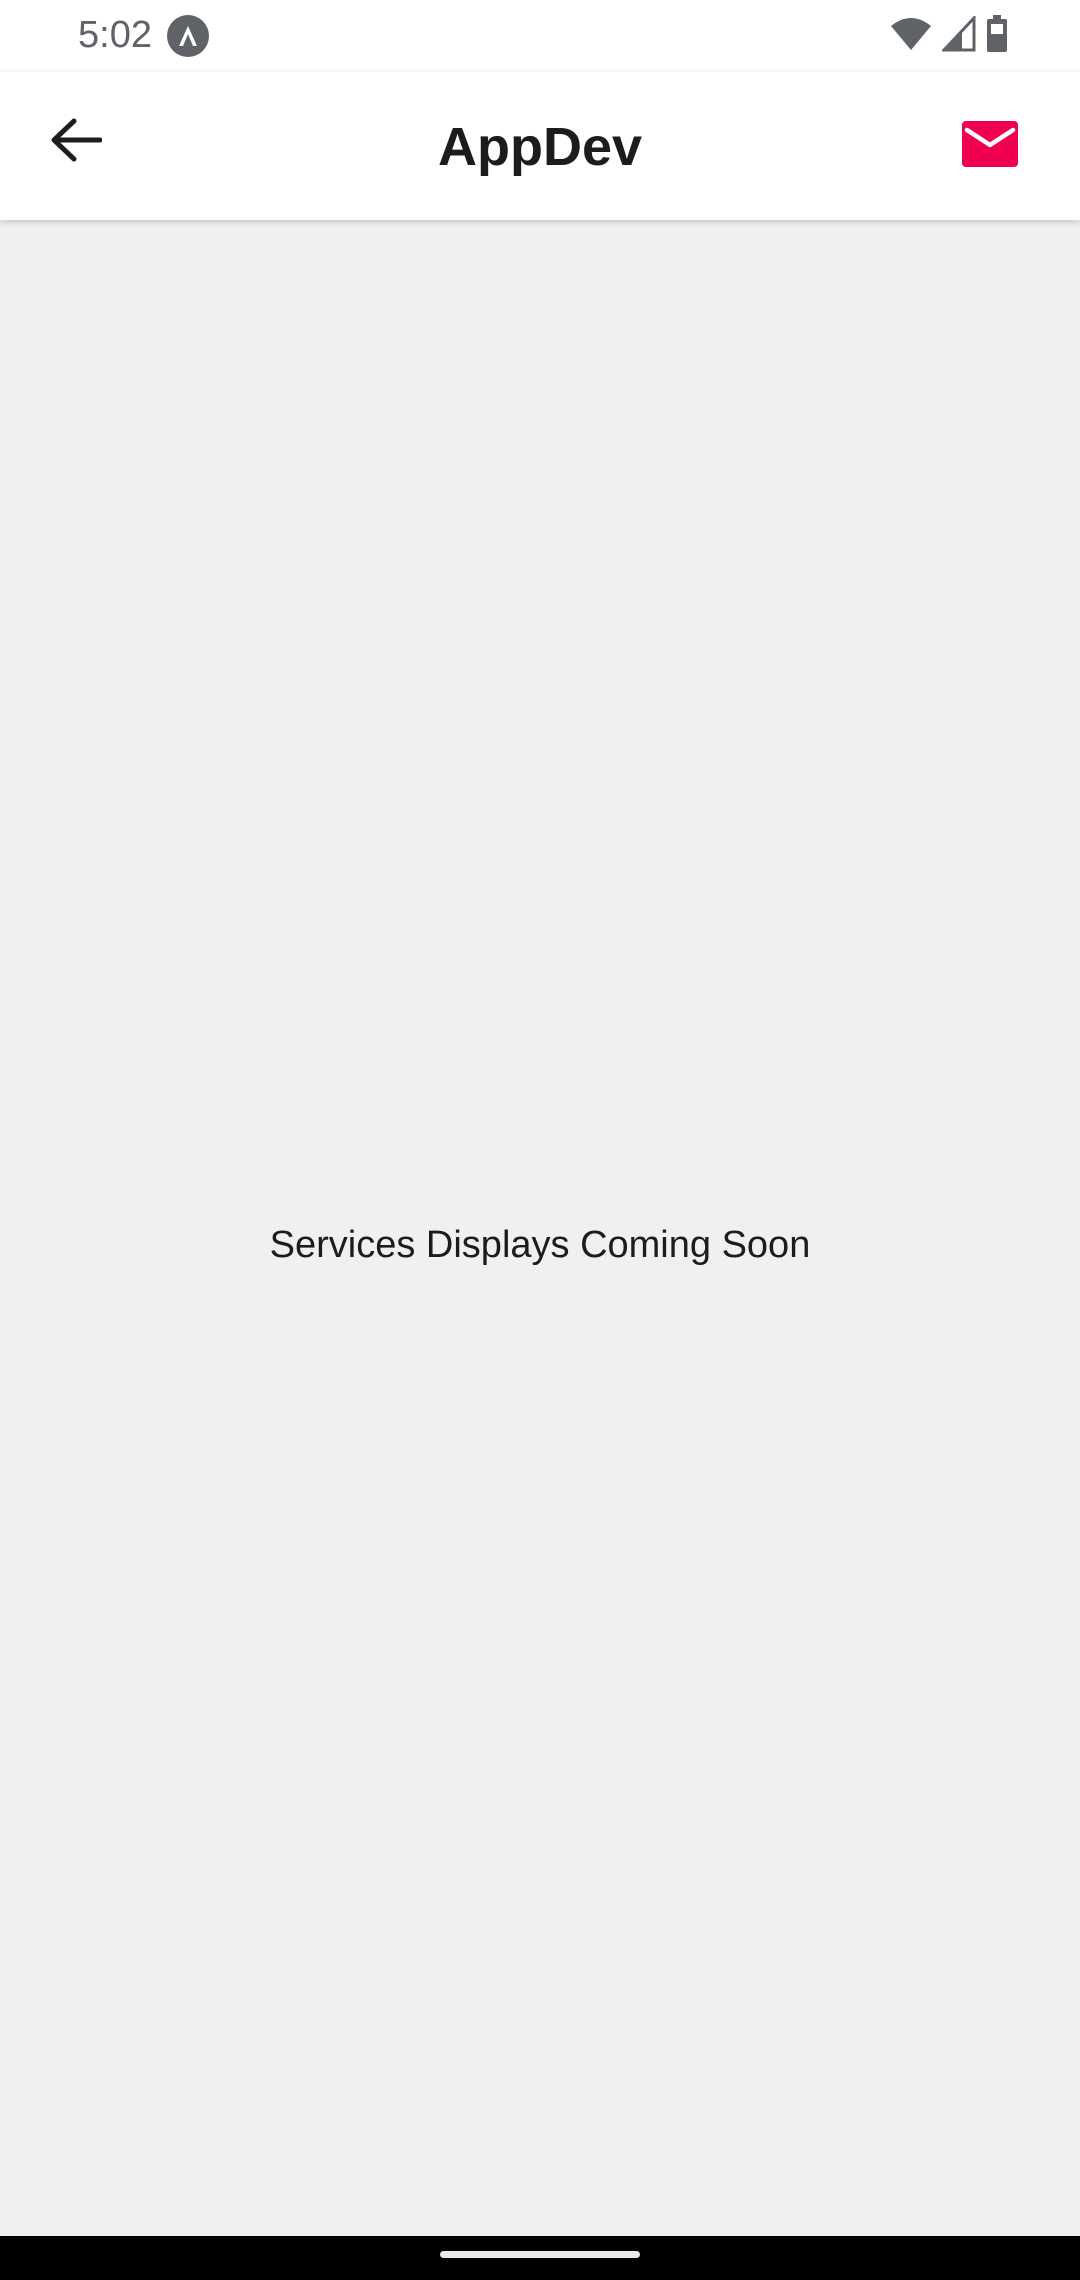 The width and height of the screenshot is (1080, 2280). What do you see at coordinates (997, 36) in the screenshot?
I see `battery-icon` at bounding box center [997, 36].